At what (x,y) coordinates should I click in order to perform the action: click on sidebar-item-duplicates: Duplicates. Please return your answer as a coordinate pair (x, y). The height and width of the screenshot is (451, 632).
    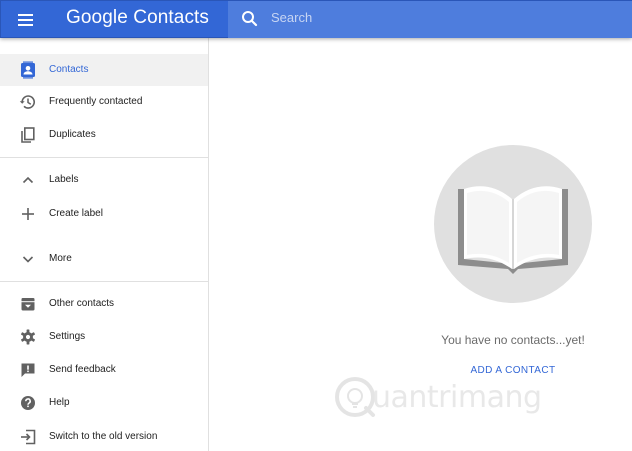
    Looking at the image, I should click on (104, 135).